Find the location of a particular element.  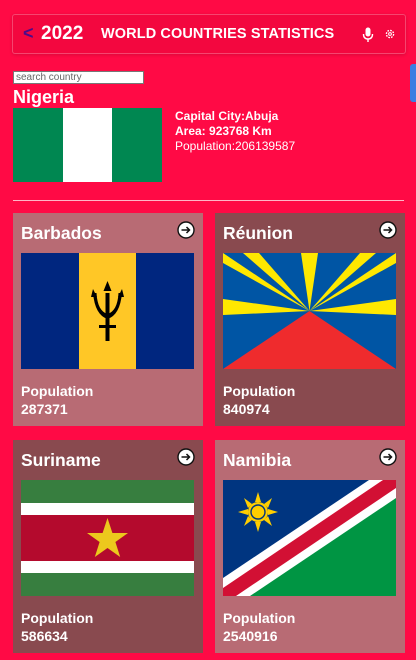

card-country-name: Réunion is located at coordinates (258, 233).